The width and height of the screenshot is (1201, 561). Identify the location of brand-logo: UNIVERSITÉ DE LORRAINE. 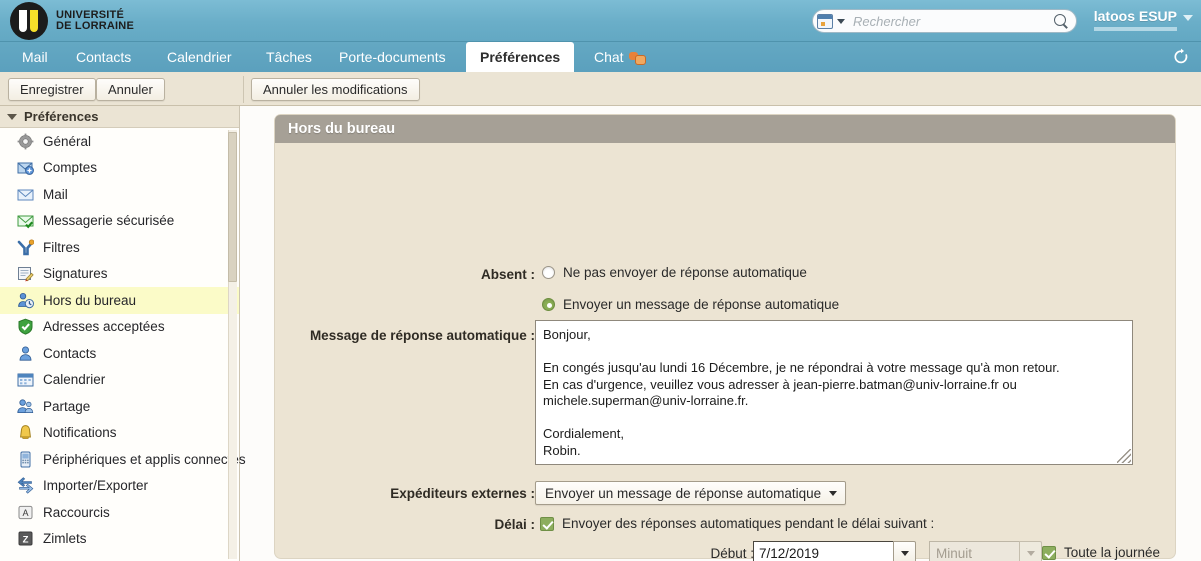
(72, 21).